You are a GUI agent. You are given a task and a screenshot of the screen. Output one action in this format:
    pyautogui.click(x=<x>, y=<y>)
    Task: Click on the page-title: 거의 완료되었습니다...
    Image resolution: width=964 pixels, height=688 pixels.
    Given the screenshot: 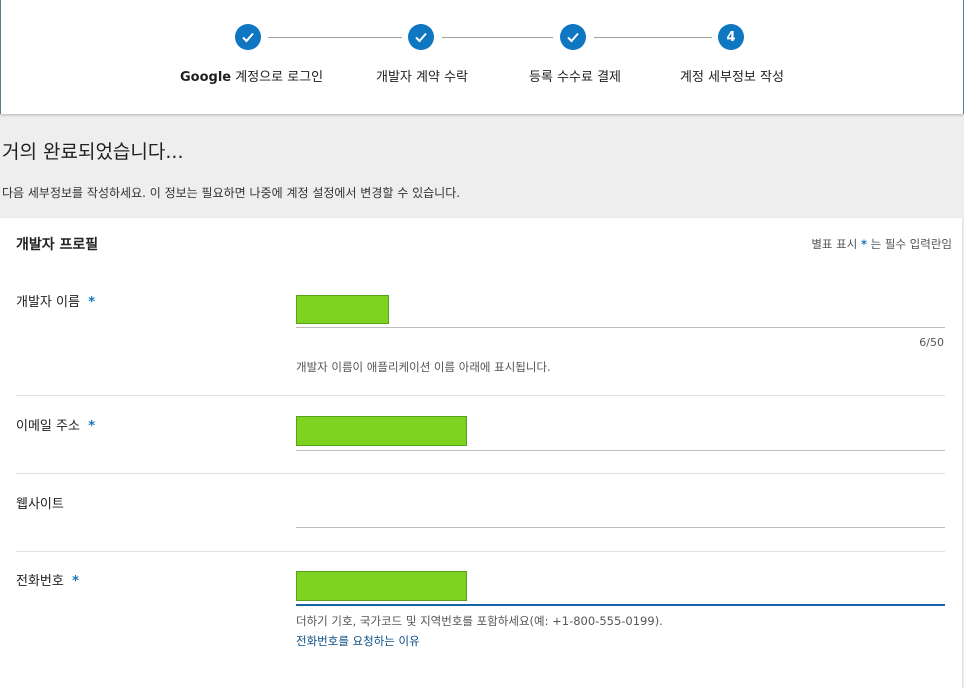 What is the action you would take?
    pyautogui.click(x=93, y=152)
    